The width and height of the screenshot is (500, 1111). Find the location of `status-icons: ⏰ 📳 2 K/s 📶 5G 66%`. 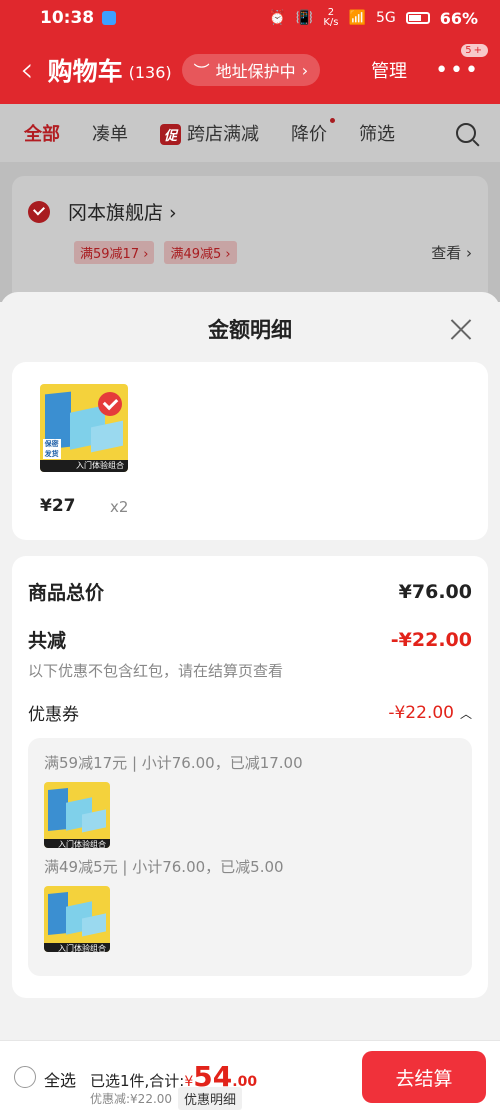

status-icons: ⏰ 📳 2 K/s 📶 5G 66% is located at coordinates (373, 18).